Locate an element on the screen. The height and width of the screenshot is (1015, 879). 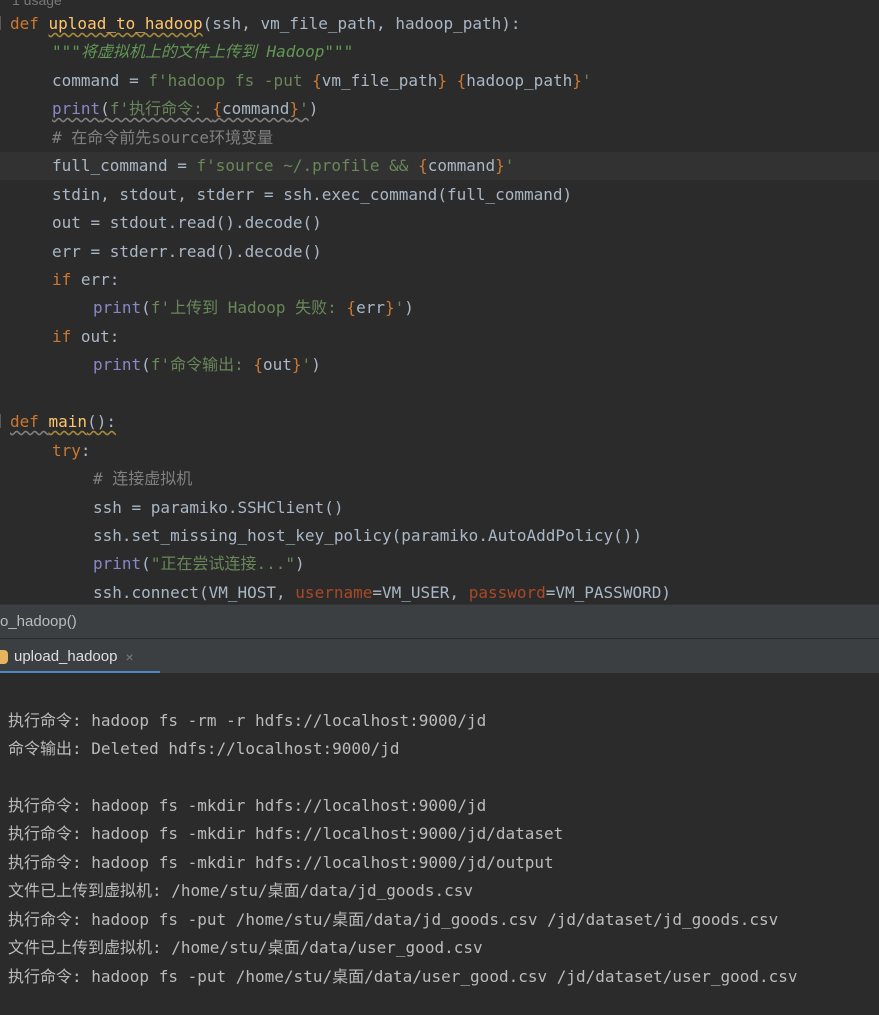
command-fstring: f'hadoop fs -put is located at coordinates (230, 80).